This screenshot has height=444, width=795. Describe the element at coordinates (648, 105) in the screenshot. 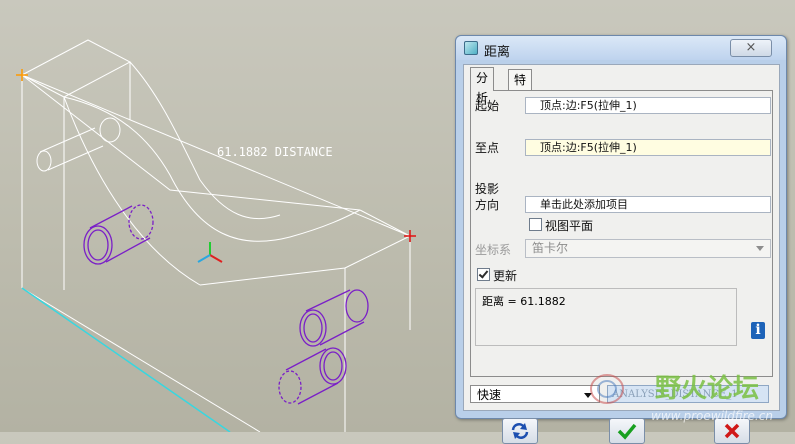

I see `from-field: 顶点:边:F5(拉伸_1)` at that location.